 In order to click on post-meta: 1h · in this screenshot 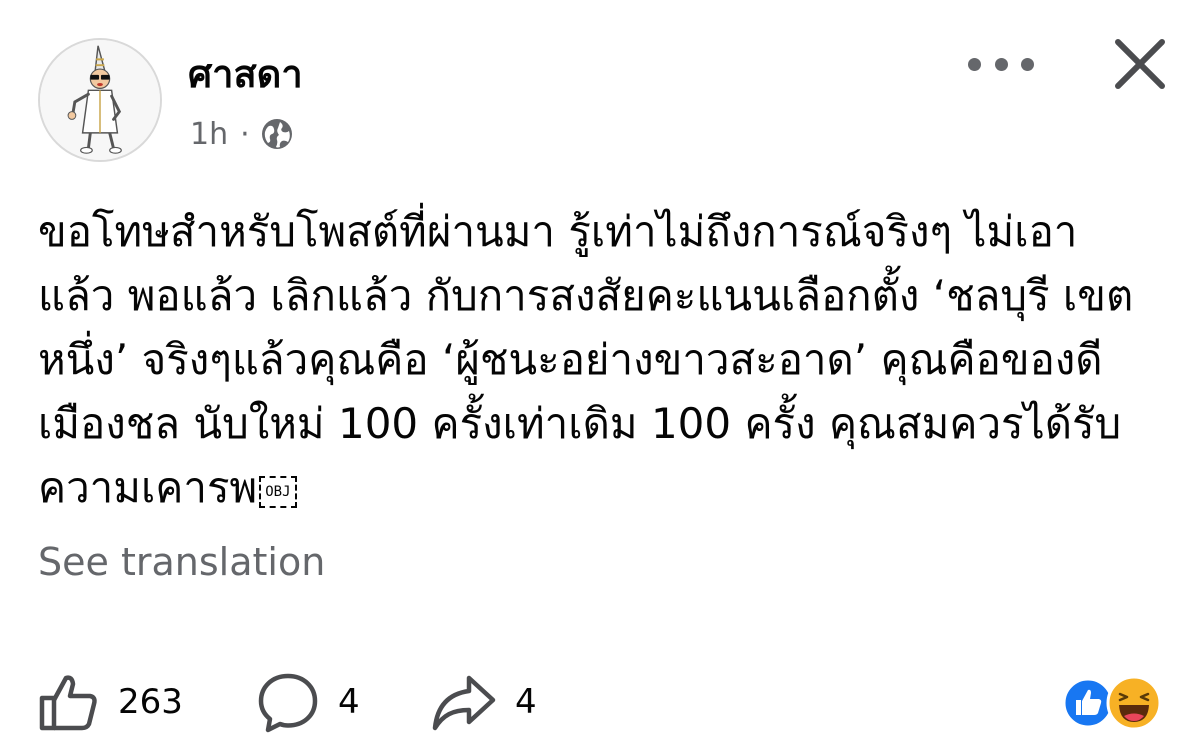, I will do `click(242, 134)`.